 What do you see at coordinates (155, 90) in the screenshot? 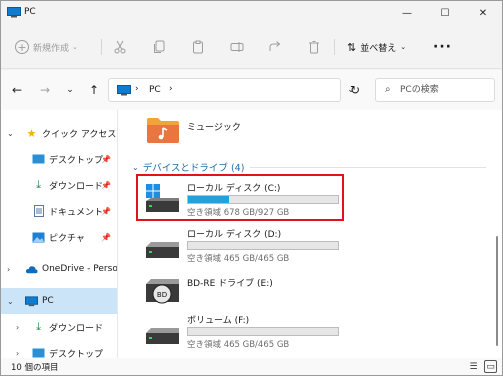
I see `breadcrumb-pc: PC` at bounding box center [155, 90].